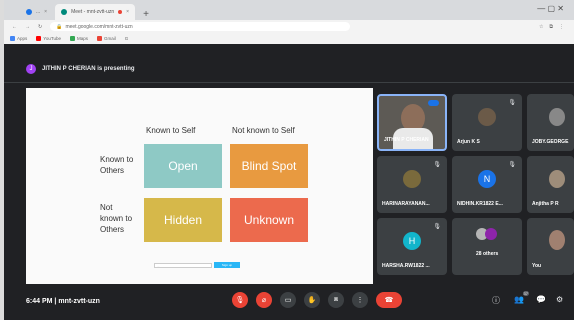 The height and width of the screenshot is (320, 574). I want to click on info-icon: ⓘ, so click(496, 300).